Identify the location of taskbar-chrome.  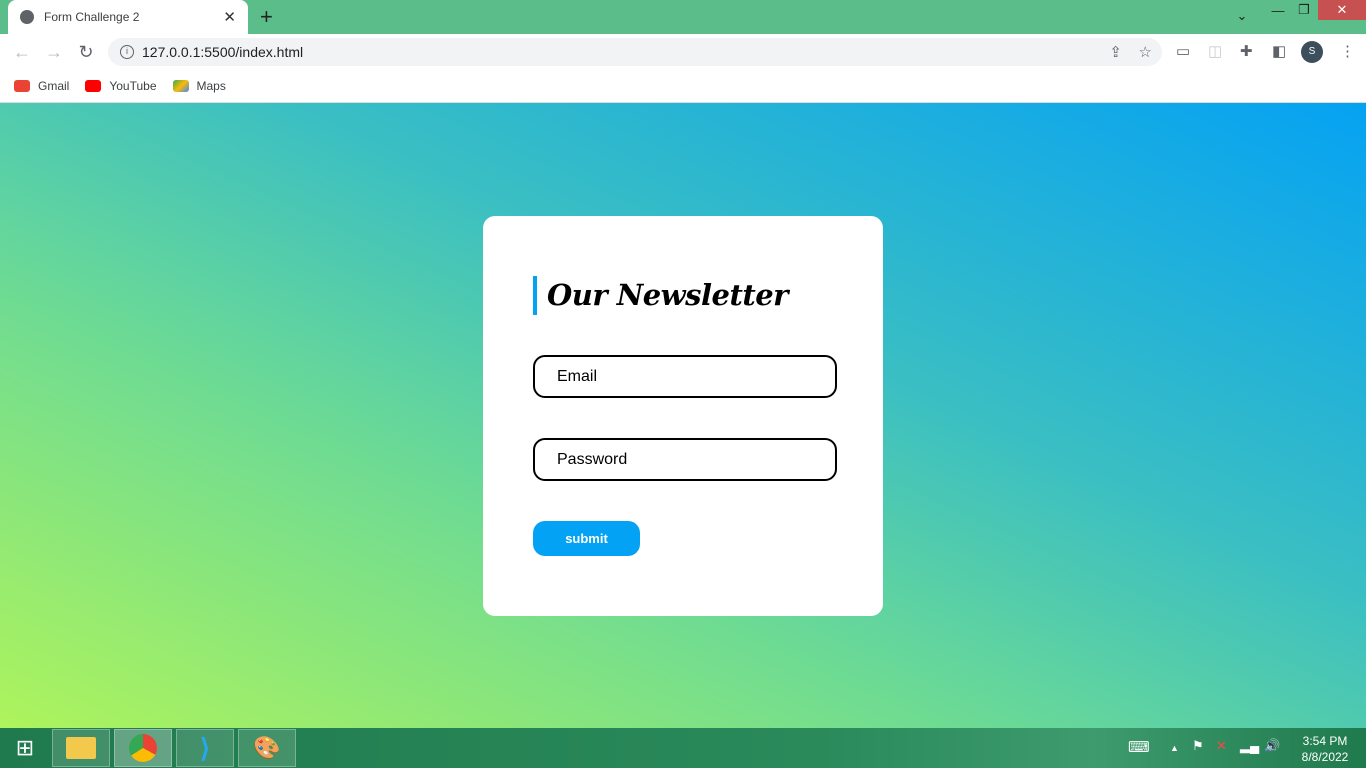
(143, 748).